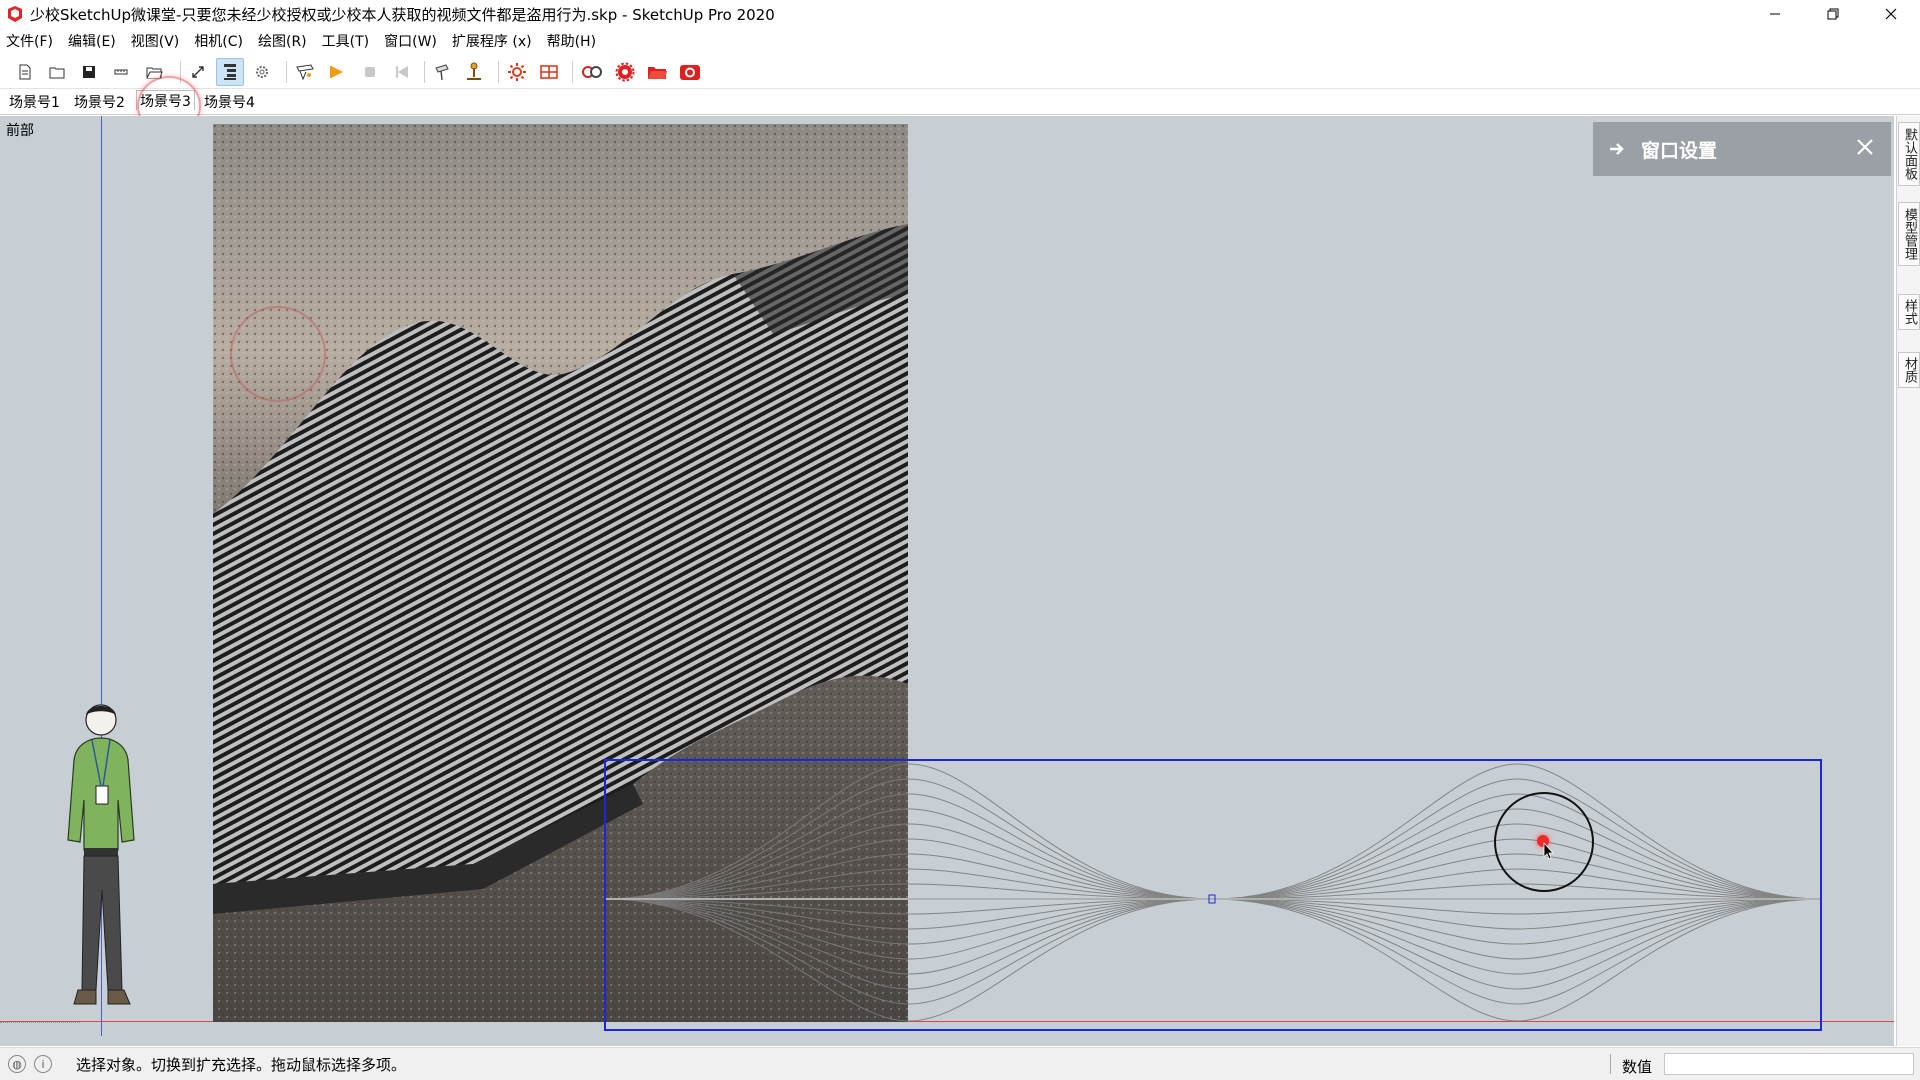  What do you see at coordinates (960, 72) in the screenshot?
I see `toolbar` at bounding box center [960, 72].